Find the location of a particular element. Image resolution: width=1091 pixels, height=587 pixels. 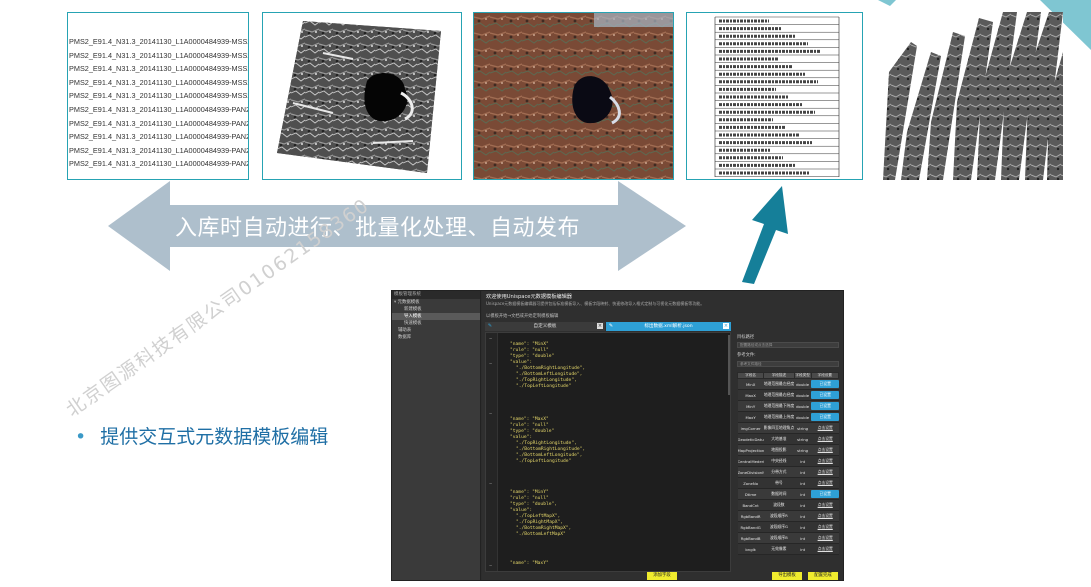

tab-custom-template: ✎ 自定义模板 × is located at coordinates (545, 326).